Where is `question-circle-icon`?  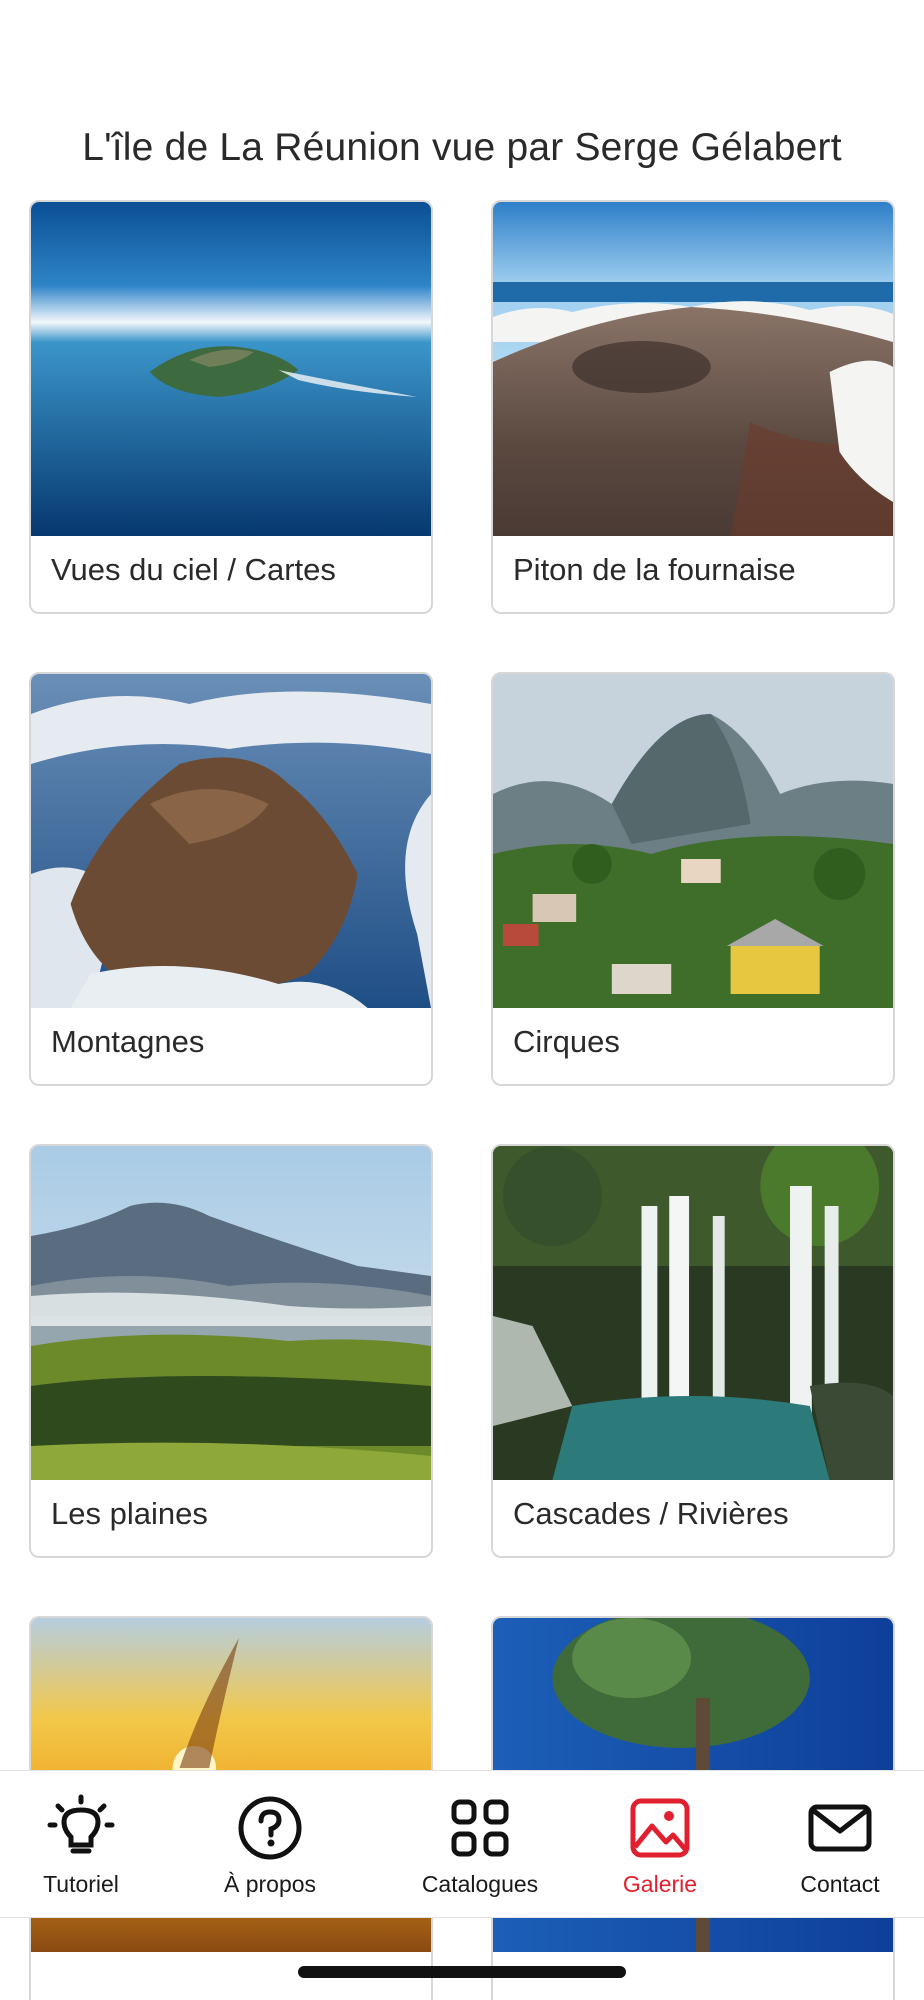 question-circle-icon is located at coordinates (270, 1828).